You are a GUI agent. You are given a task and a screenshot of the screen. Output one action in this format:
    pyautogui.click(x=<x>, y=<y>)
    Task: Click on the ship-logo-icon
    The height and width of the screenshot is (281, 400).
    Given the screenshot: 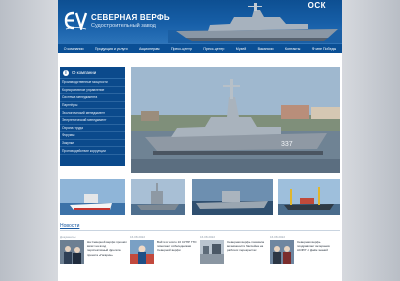 What is the action you would take?
    pyautogui.click(x=76, y=20)
    